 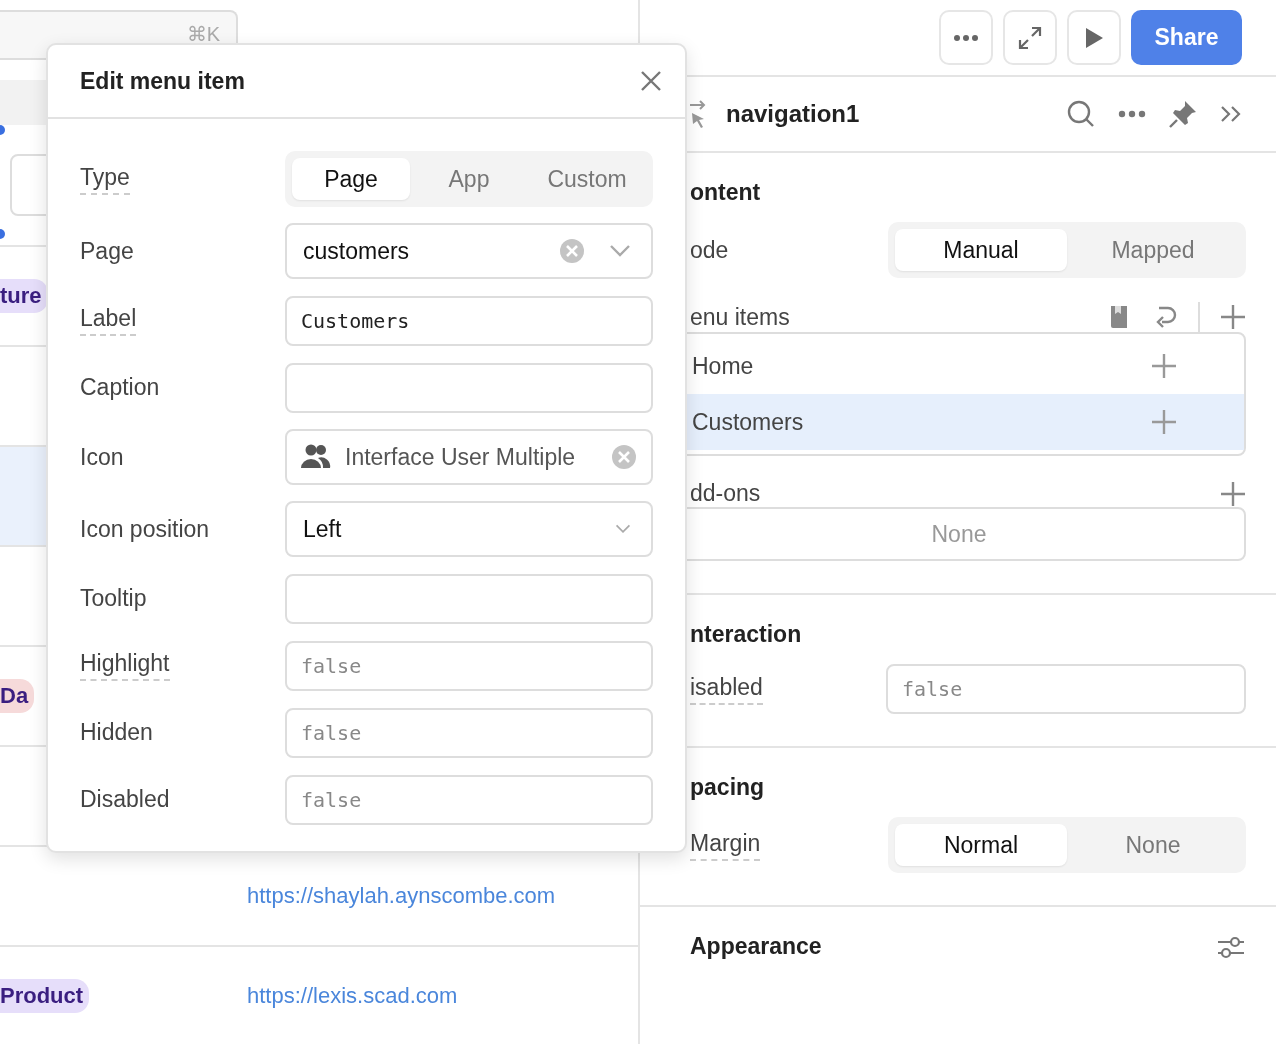 I want to click on field-label: Tooltip, so click(x=113, y=598).